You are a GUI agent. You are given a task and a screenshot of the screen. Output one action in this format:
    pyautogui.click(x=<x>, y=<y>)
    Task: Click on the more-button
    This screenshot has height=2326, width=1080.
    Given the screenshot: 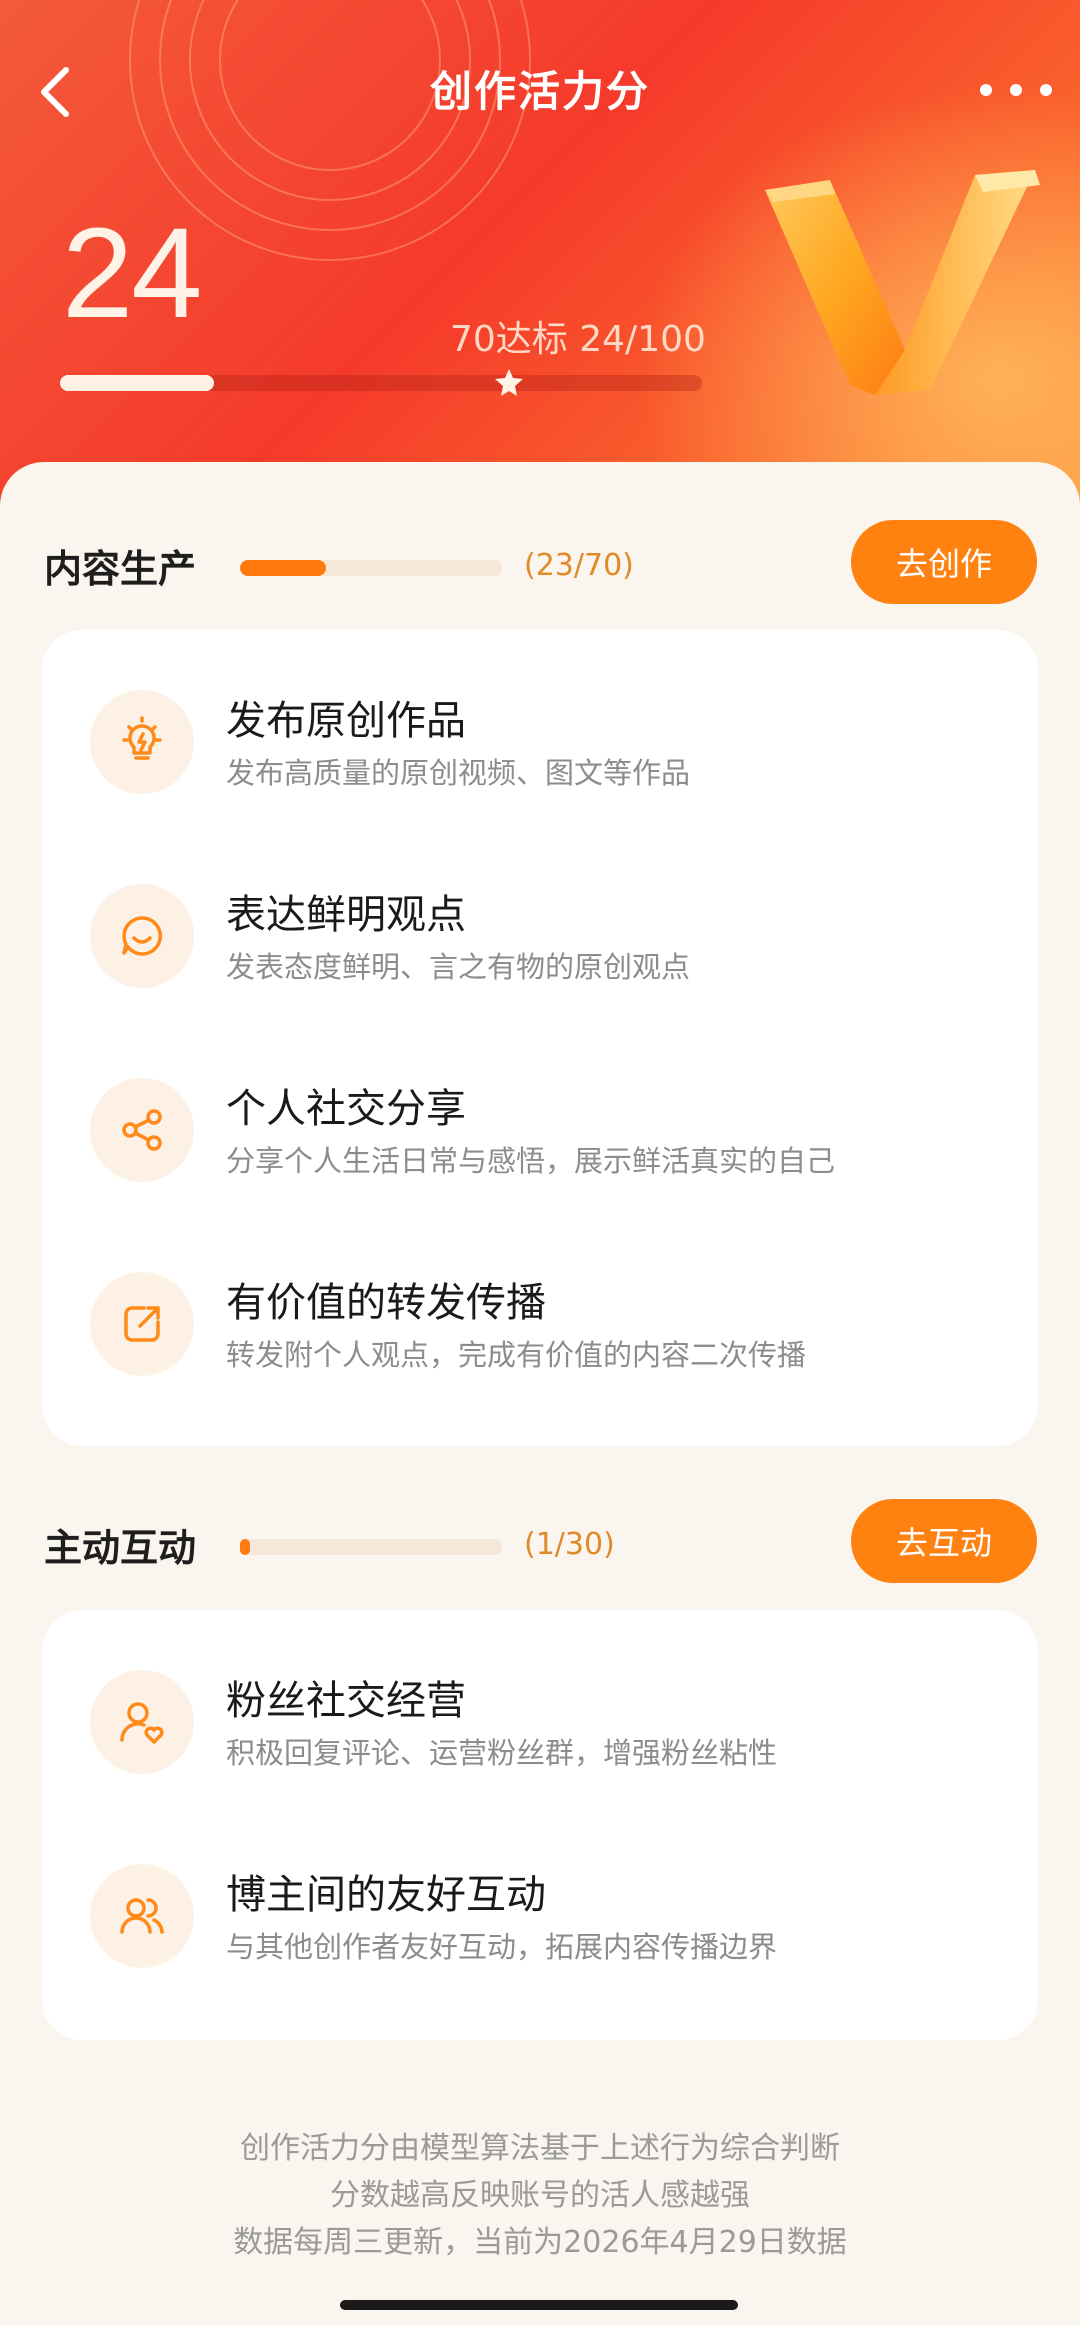 What is the action you would take?
    pyautogui.click(x=1016, y=90)
    